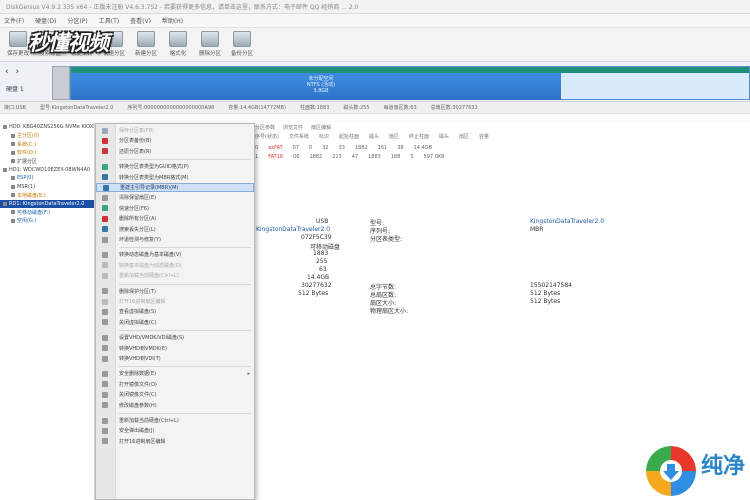 This screenshot has height=500, width=750. Describe the element at coordinates (242, 39) in the screenshot. I see `backup-partition-icon` at that location.